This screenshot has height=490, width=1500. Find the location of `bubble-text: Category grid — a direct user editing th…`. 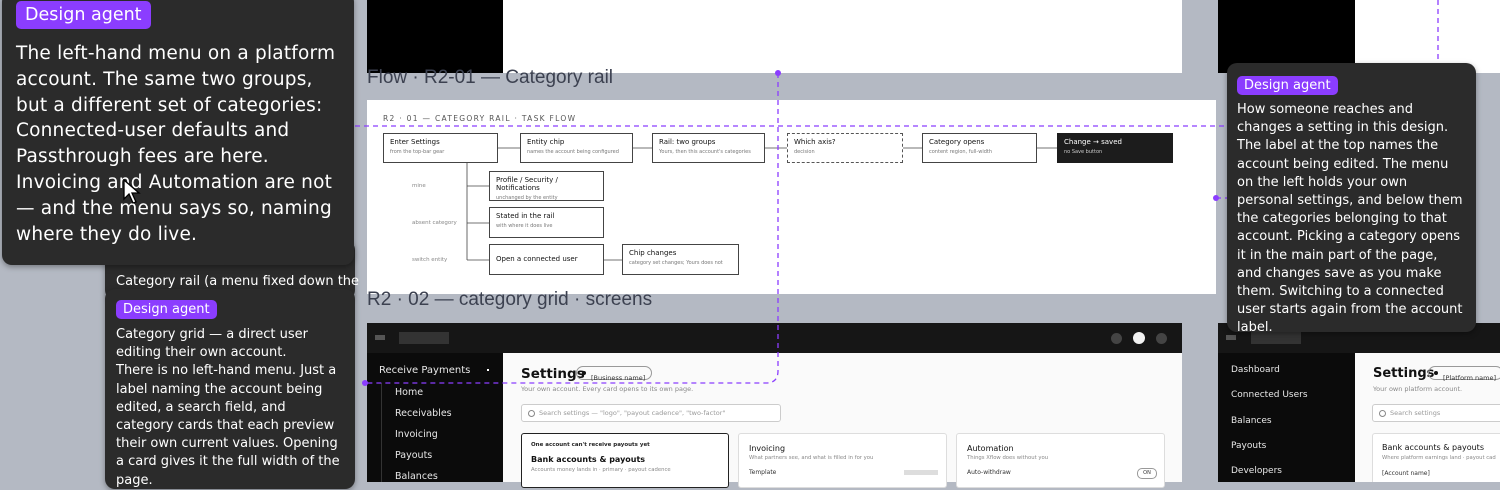

bubble-text: Category grid — a direct user editing th… is located at coordinates (228, 407).